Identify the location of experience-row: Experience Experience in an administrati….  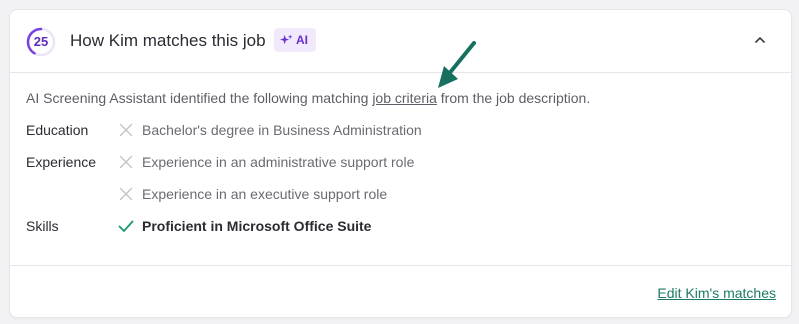
(376, 162).